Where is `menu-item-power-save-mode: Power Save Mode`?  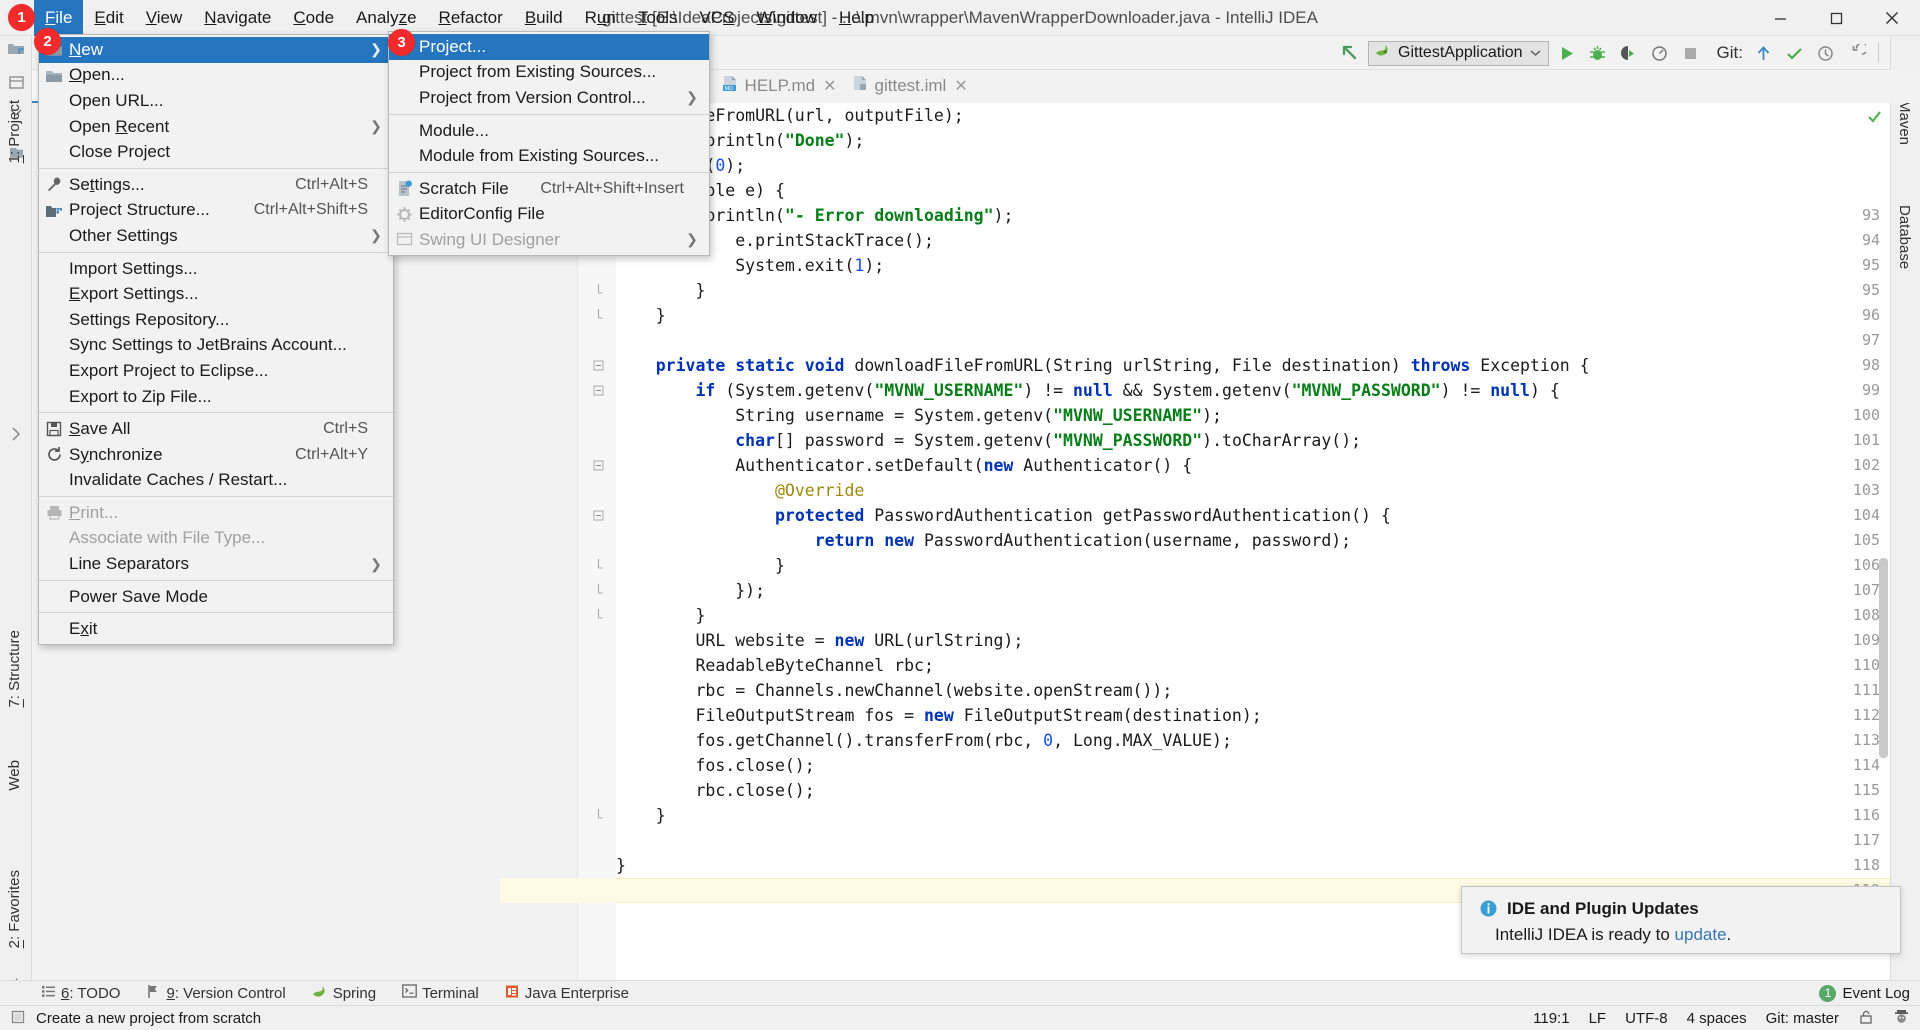 menu-item-power-save-mode: Power Save Mode is located at coordinates (216, 597).